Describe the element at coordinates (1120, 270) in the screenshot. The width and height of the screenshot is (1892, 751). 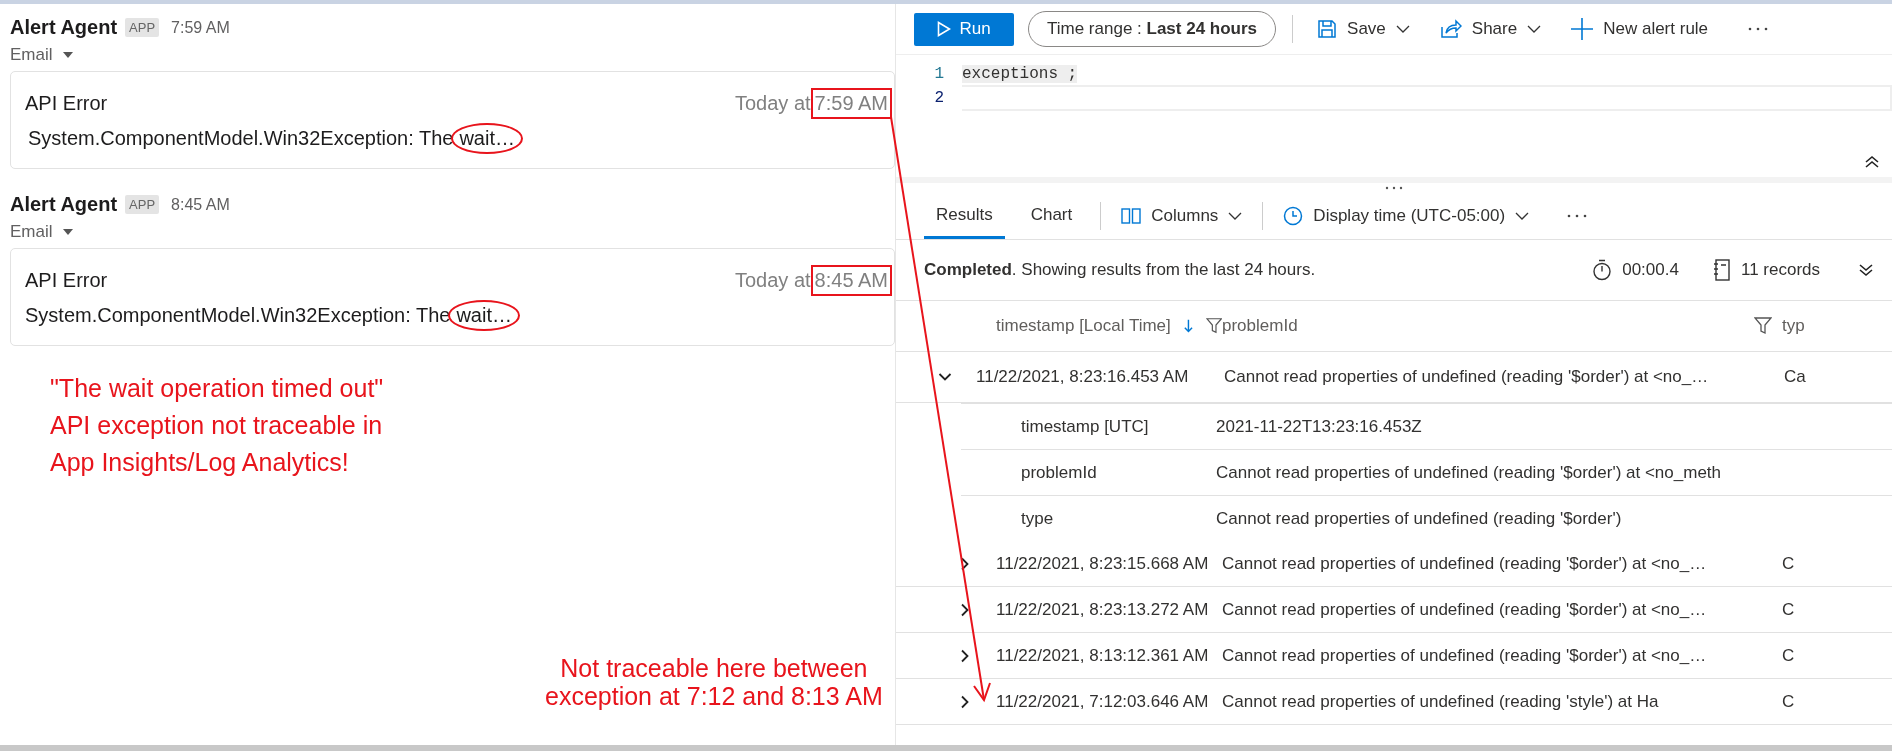
I see `status-text: Completed. Showing results from the last 24 hours.` at that location.